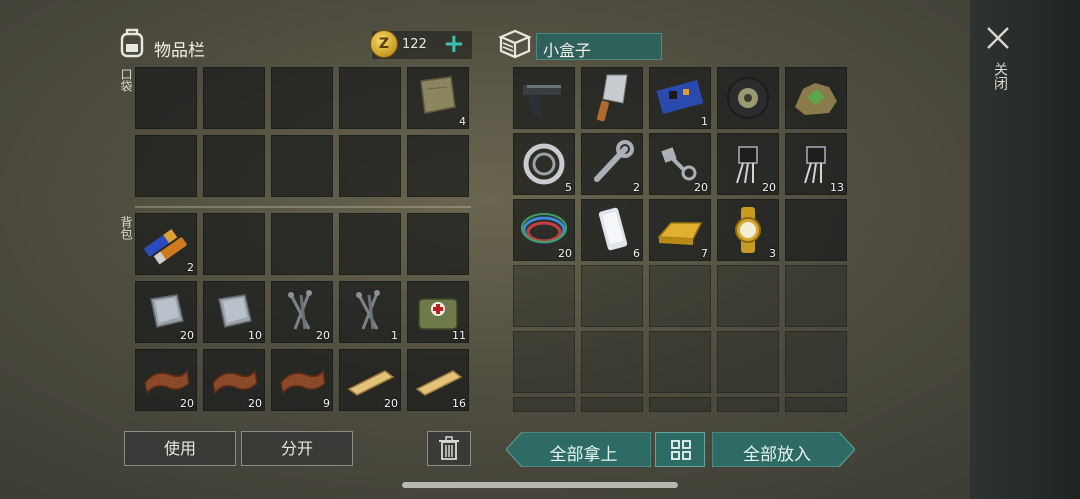  What do you see at coordinates (126, 228) in the screenshot?
I see `backpack-label: 背包` at bounding box center [126, 228].